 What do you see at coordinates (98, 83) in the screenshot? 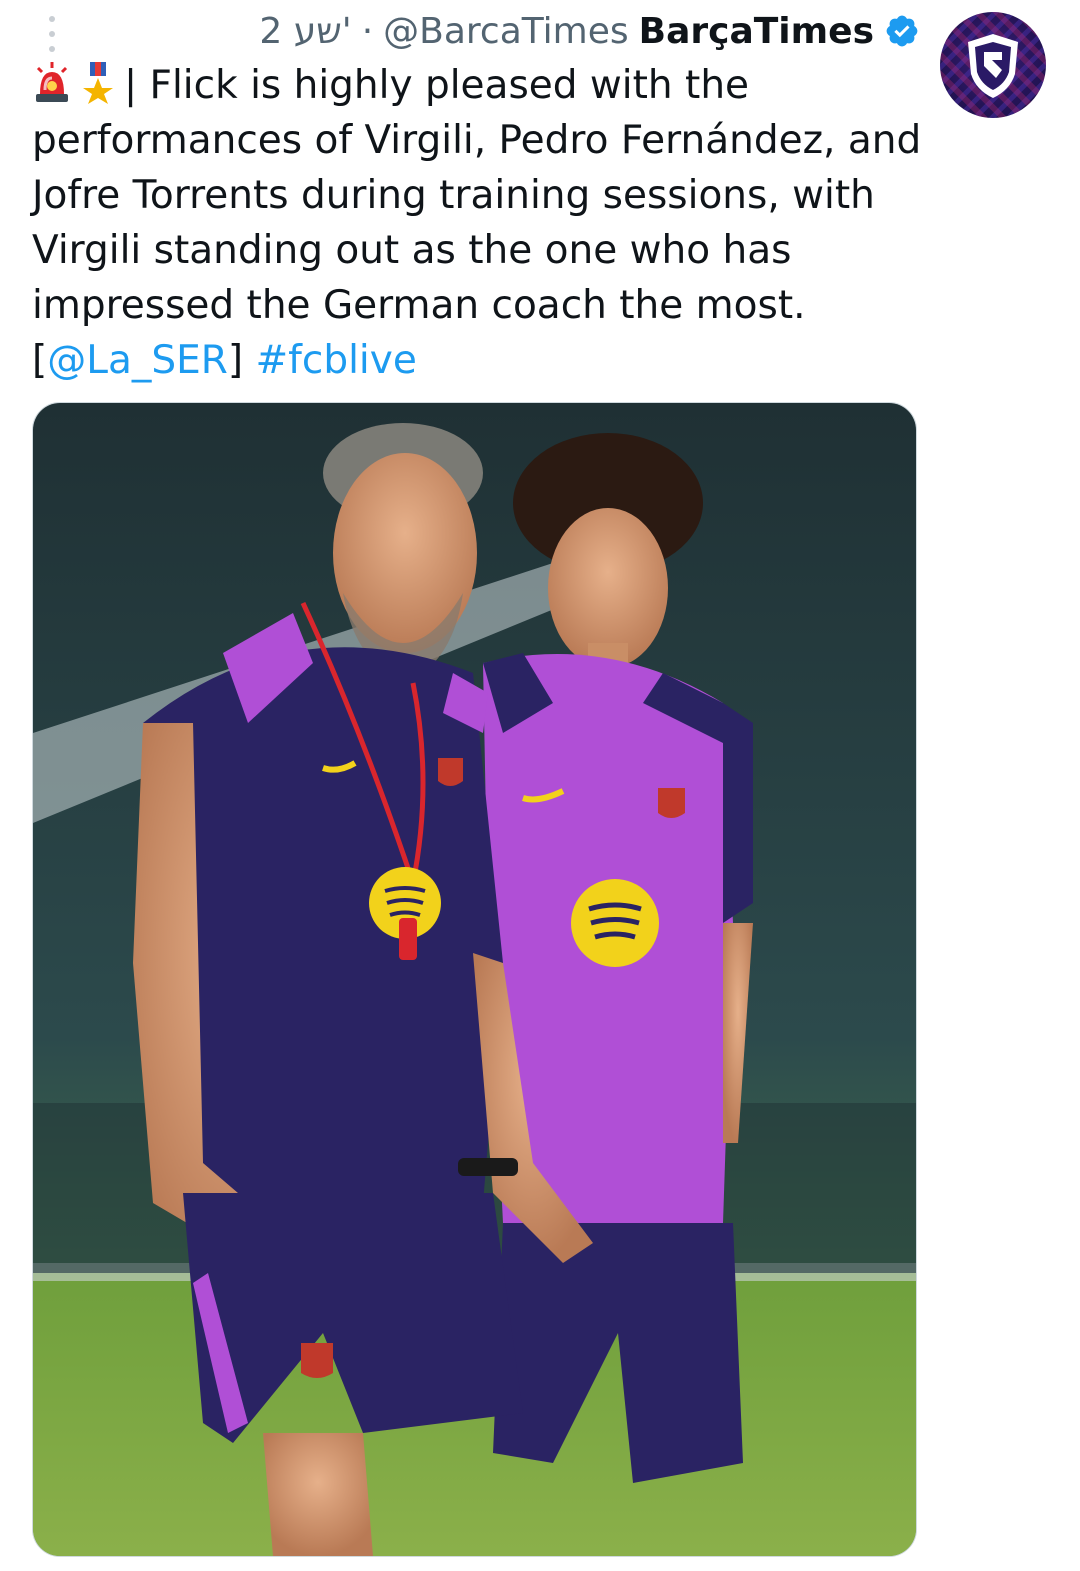
I see `military-medal-emoji-icon` at bounding box center [98, 83].